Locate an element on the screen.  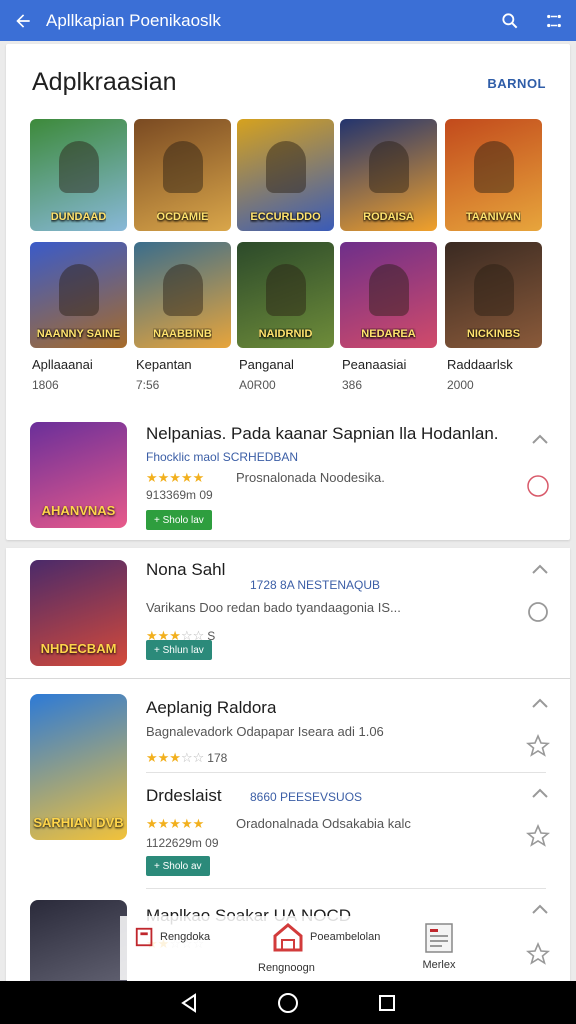
tile-label: Kepantan is located at coordinates (164, 364).